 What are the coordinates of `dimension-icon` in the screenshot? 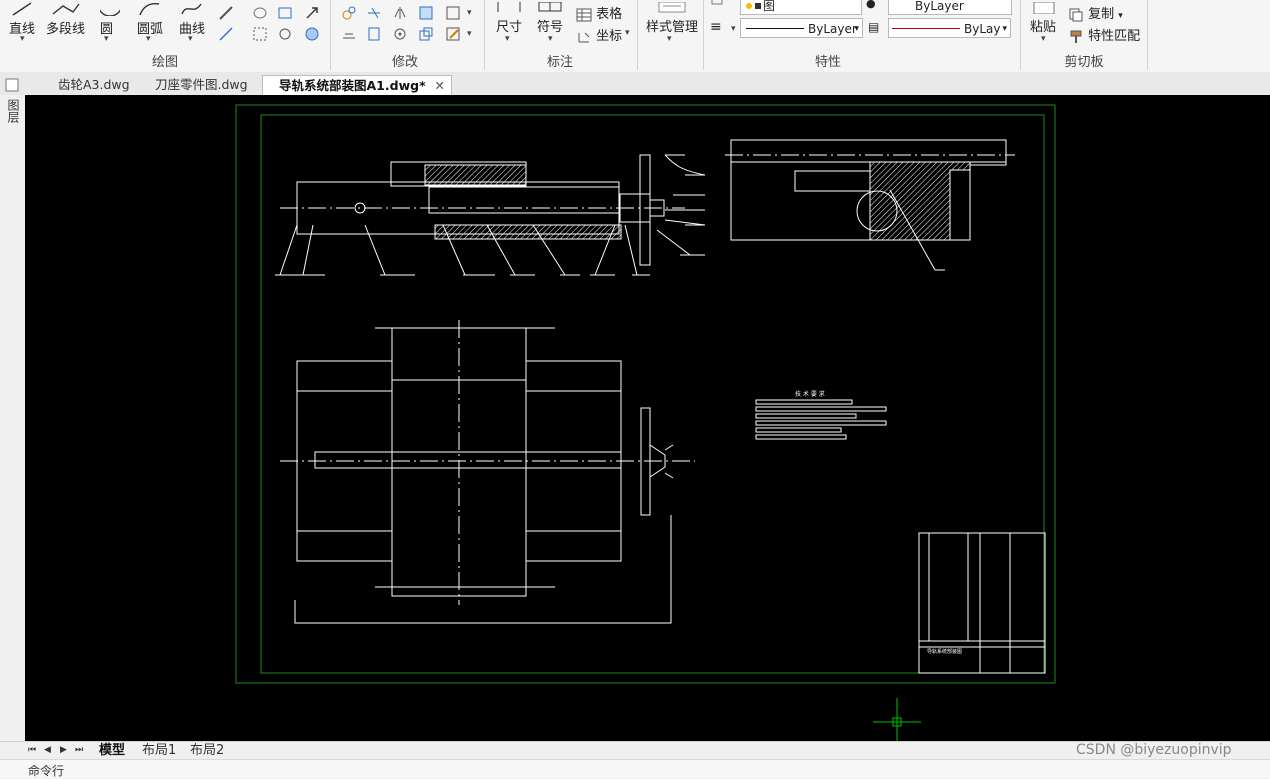 It's located at (509, 7).